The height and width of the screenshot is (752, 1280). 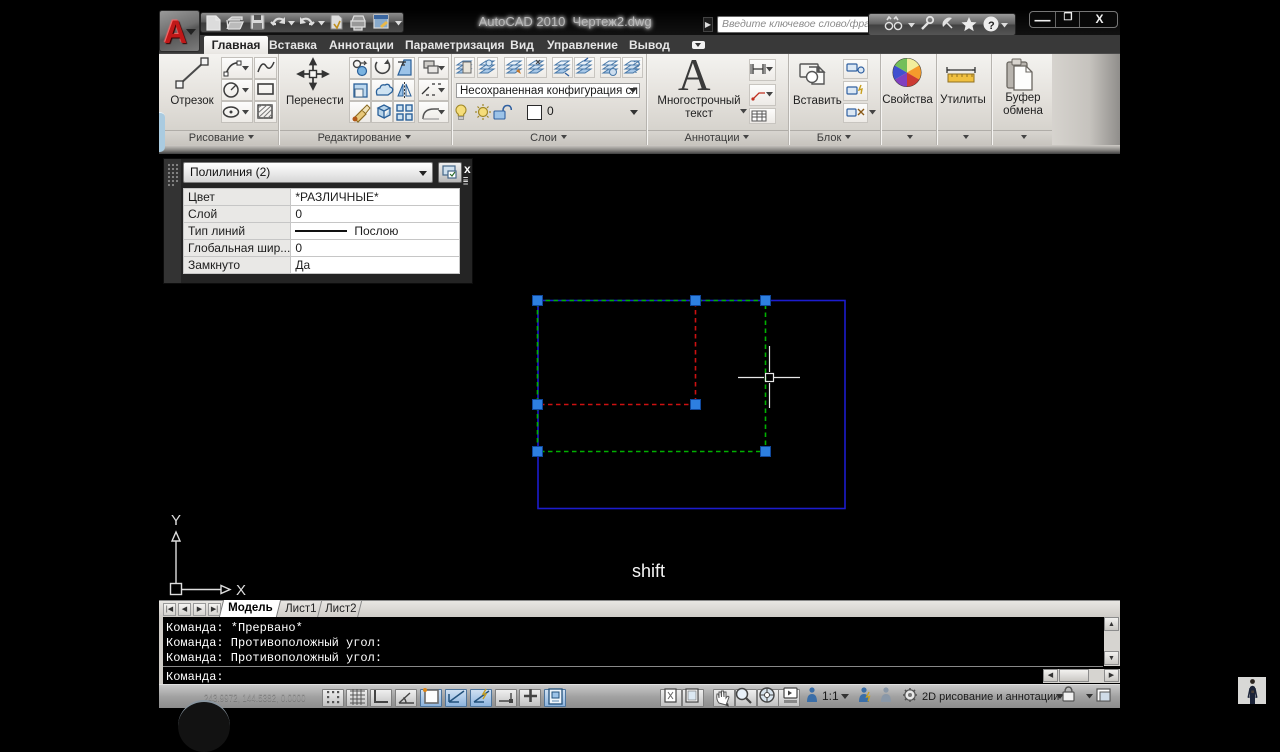 What do you see at coordinates (176, 520) in the screenshot?
I see `svg-text: Y` at bounding box center [176, 520].